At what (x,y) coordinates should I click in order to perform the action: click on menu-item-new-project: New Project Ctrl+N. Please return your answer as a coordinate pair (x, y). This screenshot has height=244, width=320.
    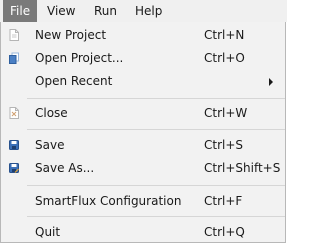
    Looking at the image, I should click on (143, 35).